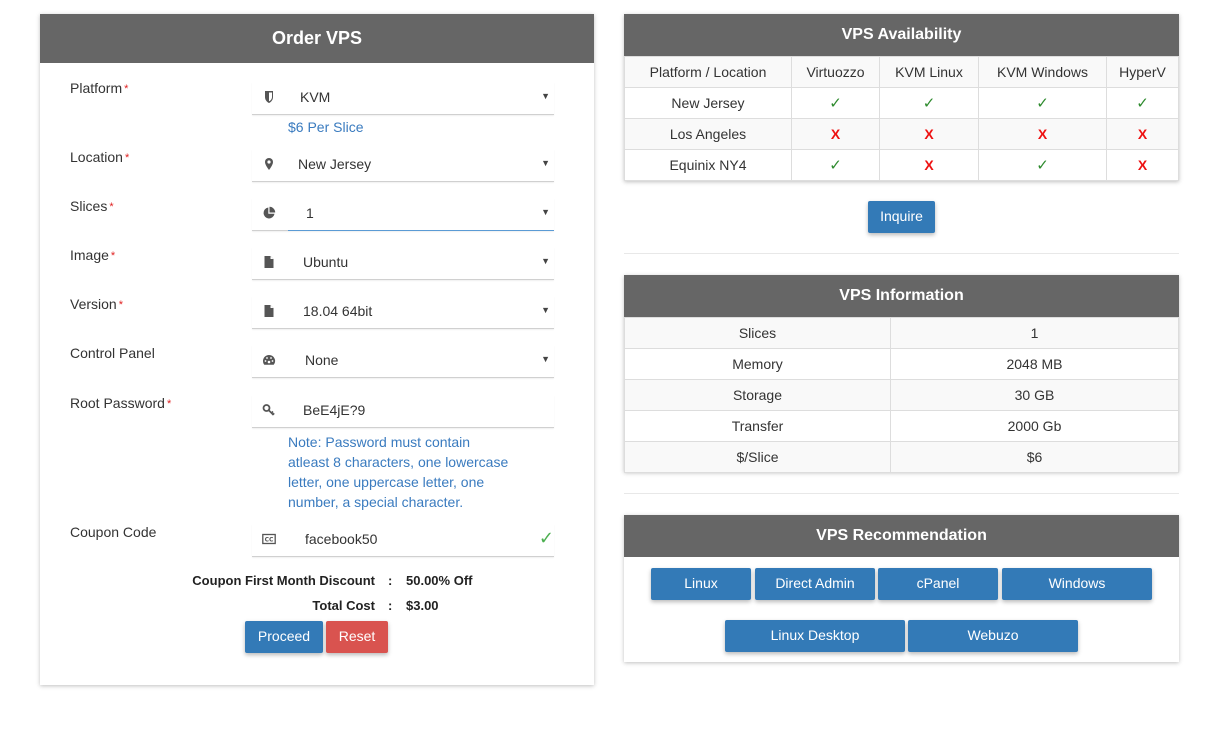 The width and height of the screenshot is (1222, 751). Describe the element at coordinates (326, 127) in the screenshot. I see `platform-price-hint: $6 Per Slice` at that location.